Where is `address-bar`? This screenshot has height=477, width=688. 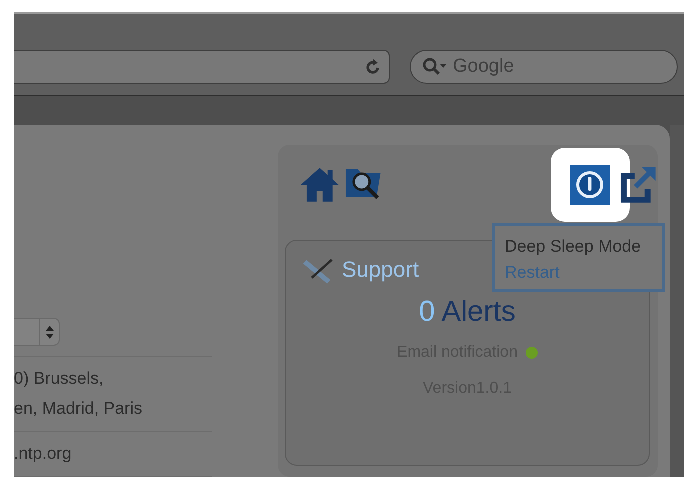
address-bar is located at coordinates (202, 67).